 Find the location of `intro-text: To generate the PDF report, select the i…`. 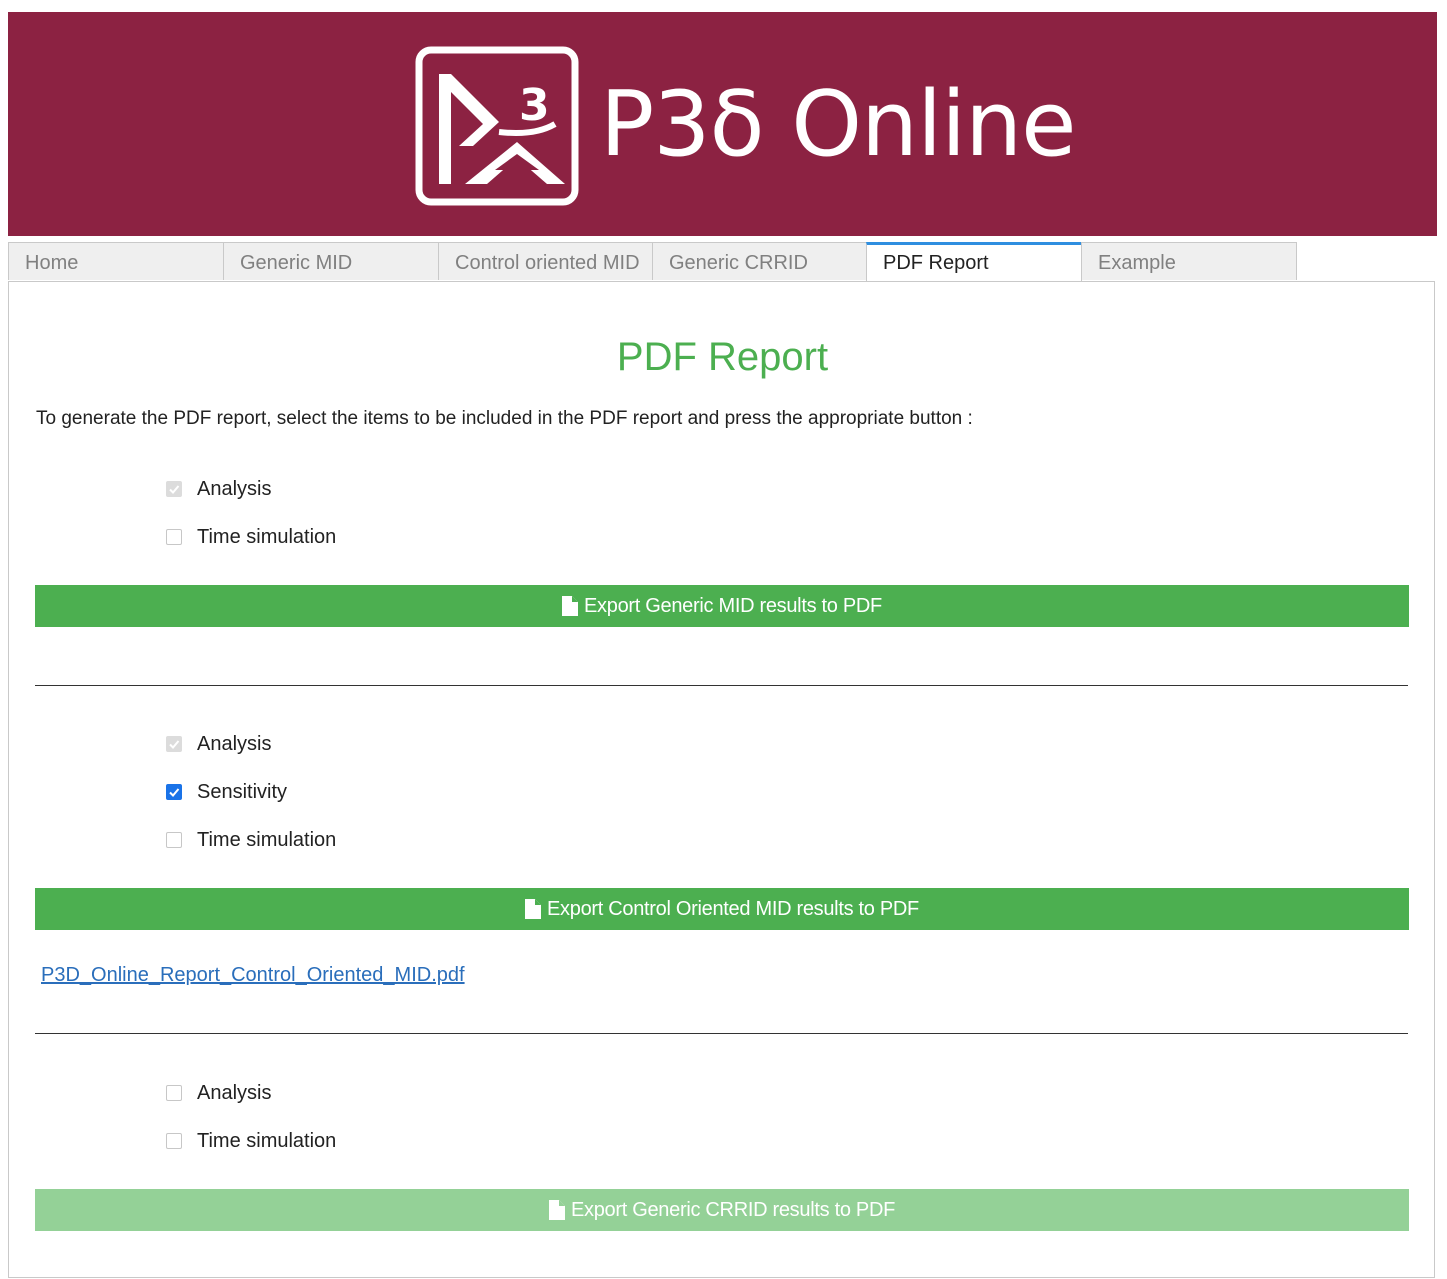

intro-text: To generate the PDF report, select the i… is located at coordinates (504, 418).